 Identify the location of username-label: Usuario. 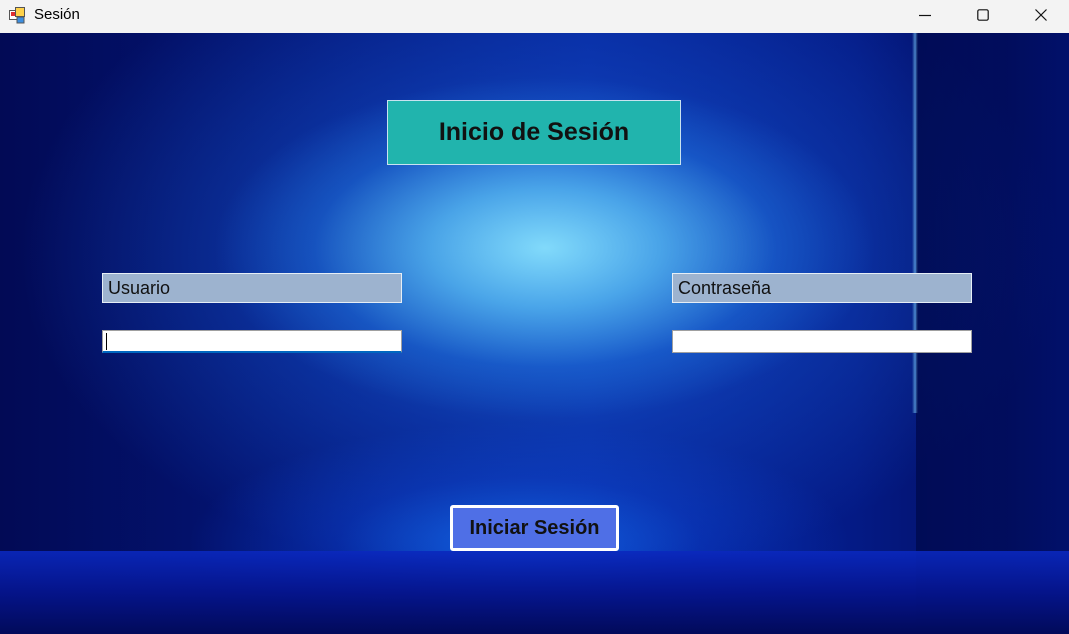
(252, 288).